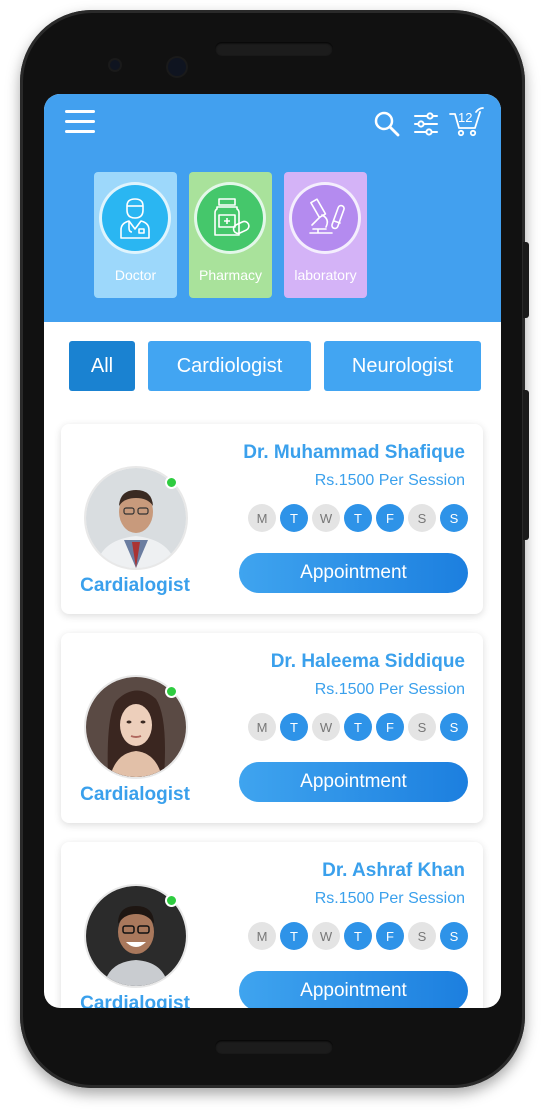  What do you see at coordinates (526, 465) in the screenshot?
I see `volume-button` at bounding box center [526, 465].